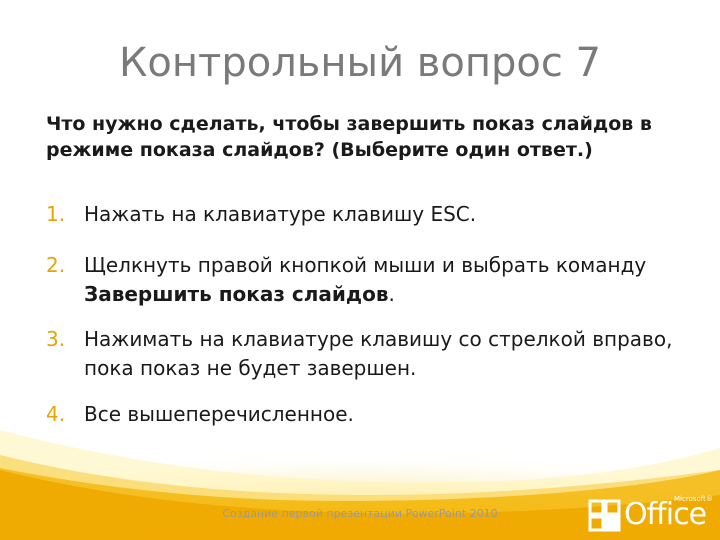 The height and width of the screenshot is (540, 720). I want to click on slide-title: Контрольный вопрос 7, so click(360, 63).